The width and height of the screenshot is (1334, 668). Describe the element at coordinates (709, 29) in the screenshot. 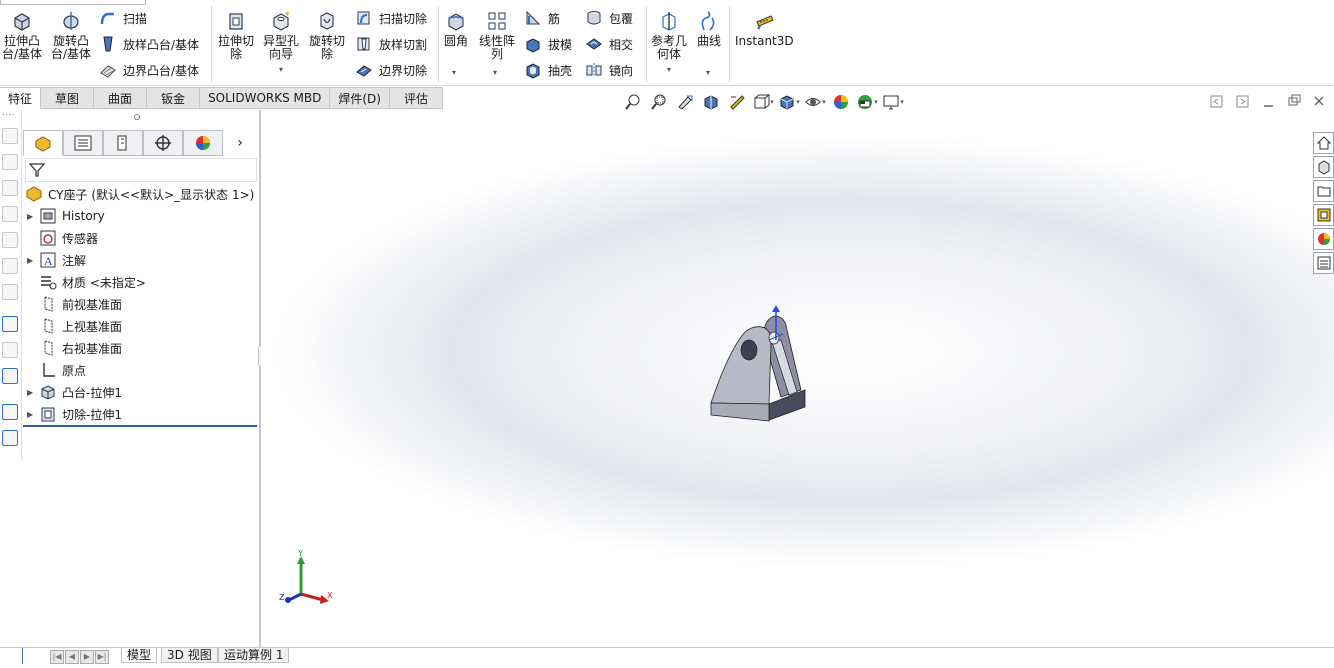

I see `curves-button: 曲线` at that location.